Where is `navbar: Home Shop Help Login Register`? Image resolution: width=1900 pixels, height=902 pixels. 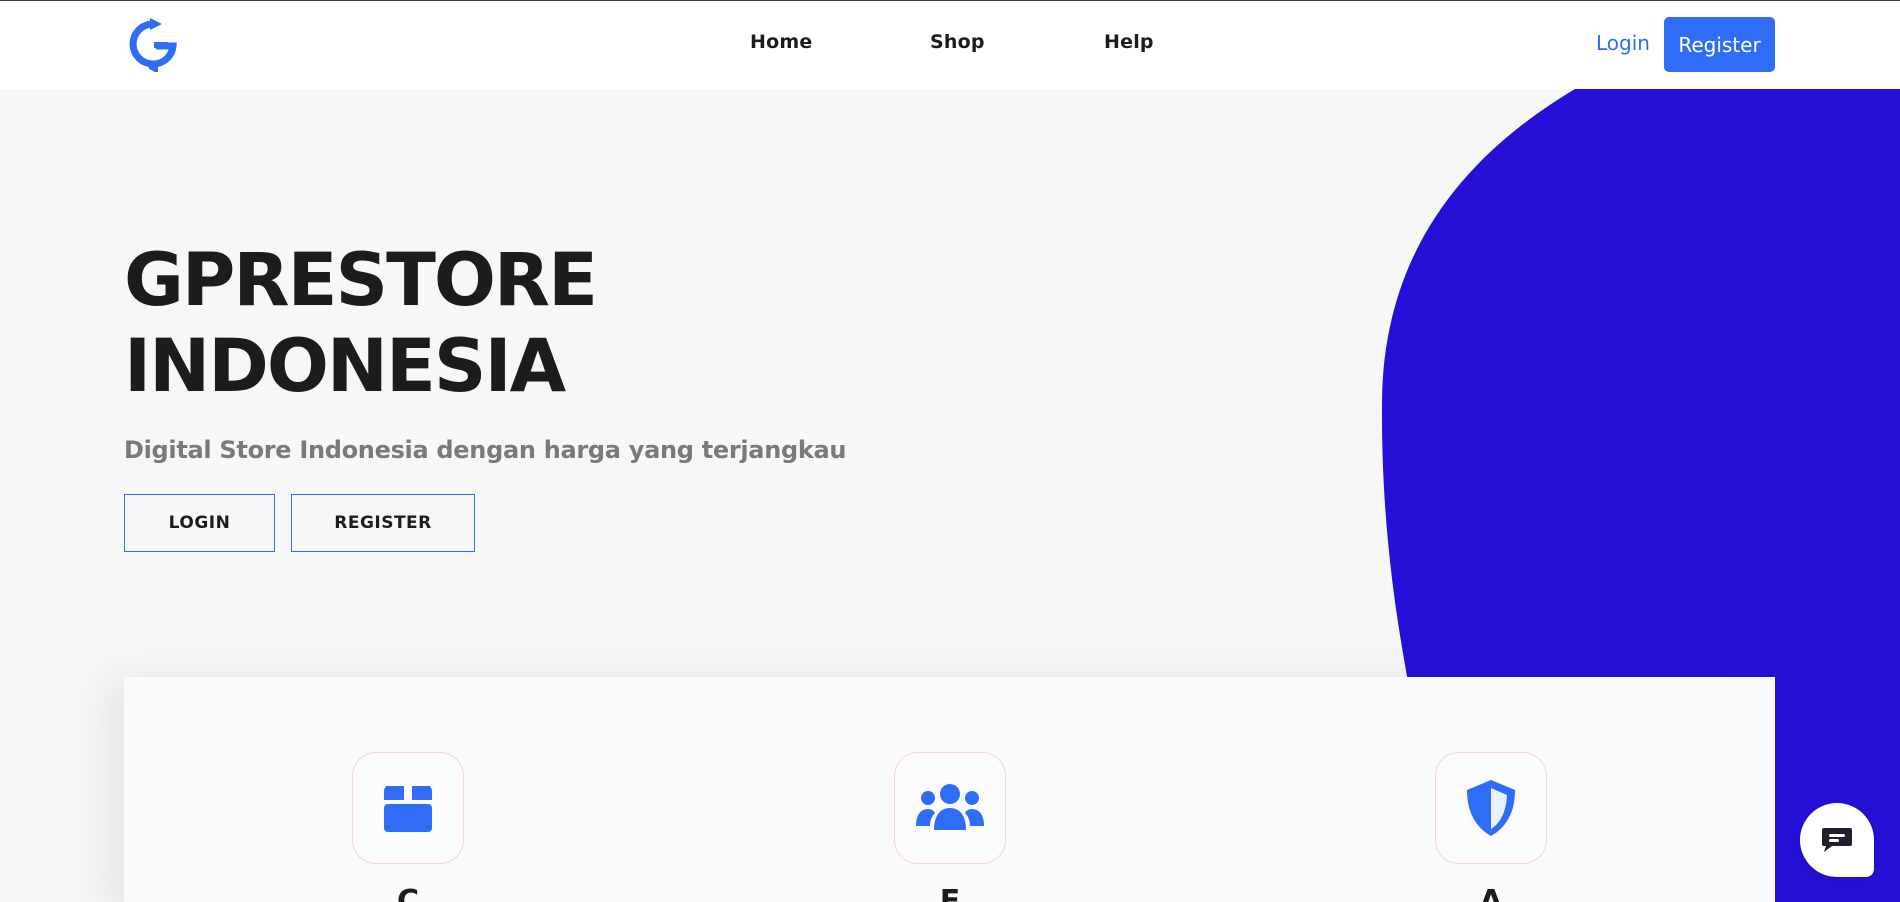
navbar: Home Shop Help Login Register is located at coordinates (950, 45).